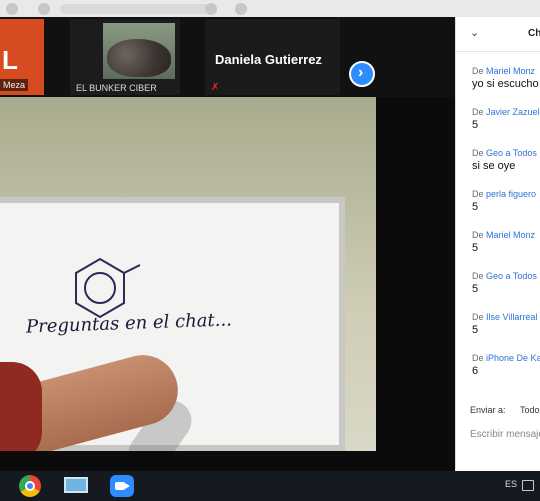 The image size is (540, 501). What do you see at coordinates (270, 486) in the screenshot?
I see `taskbar: ES` at bounding box center [270, 486].